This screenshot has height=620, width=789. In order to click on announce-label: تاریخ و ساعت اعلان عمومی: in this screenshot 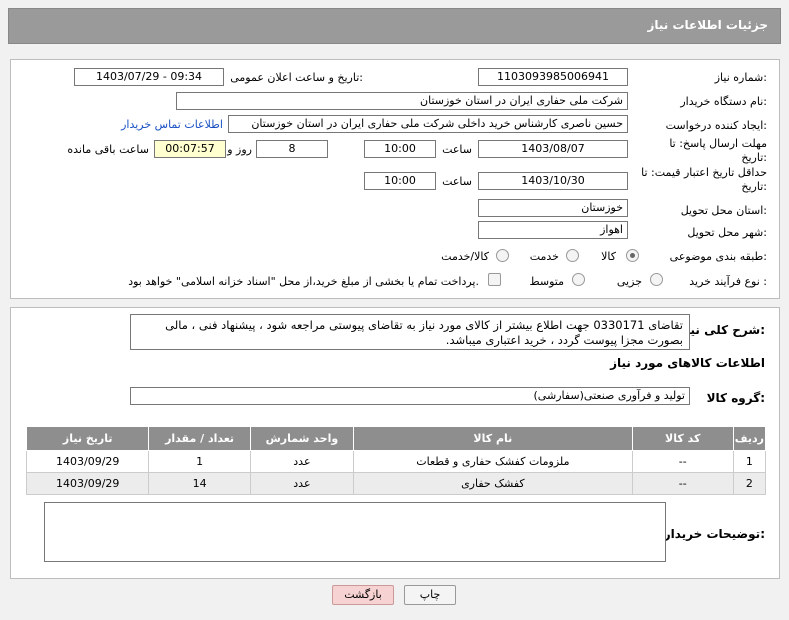, I will do `click(296, 77)`.